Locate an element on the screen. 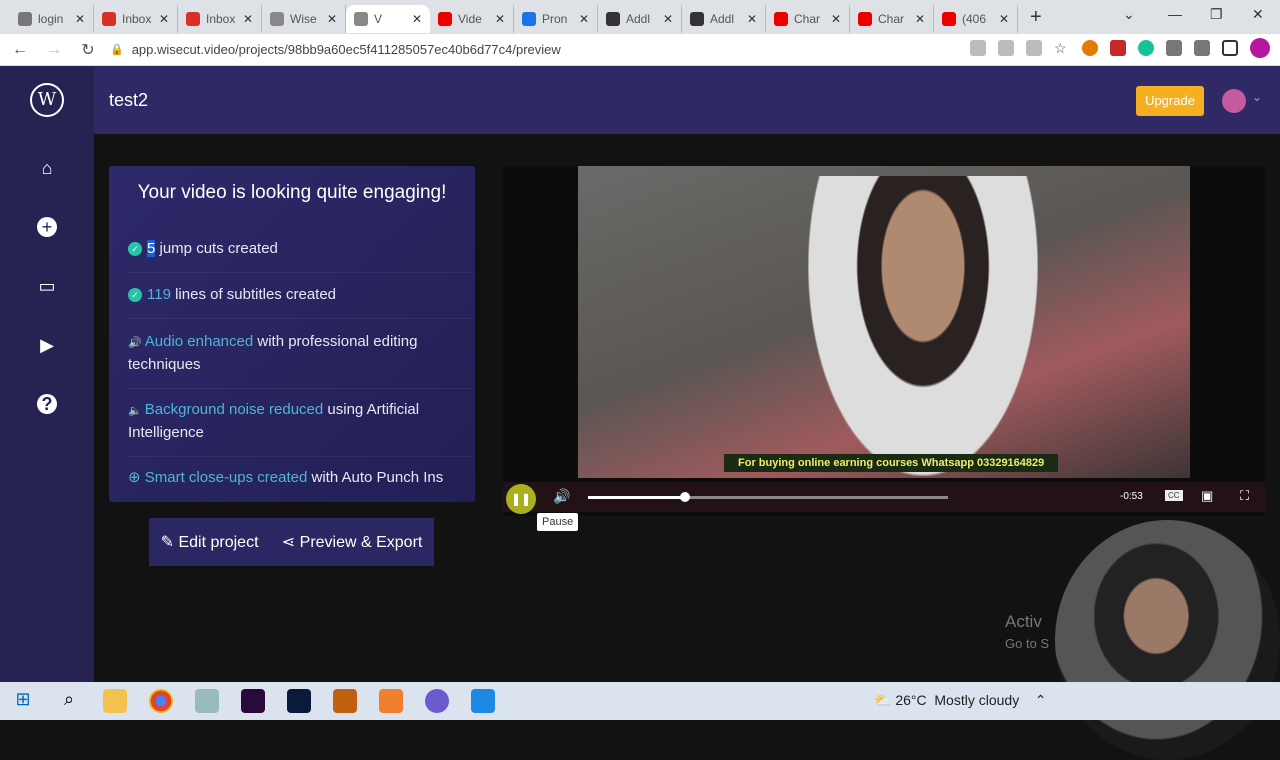 The height and width of the screenshot is (760, 1280). lock-icon: 🔒 is located at coordinates (117, 49).